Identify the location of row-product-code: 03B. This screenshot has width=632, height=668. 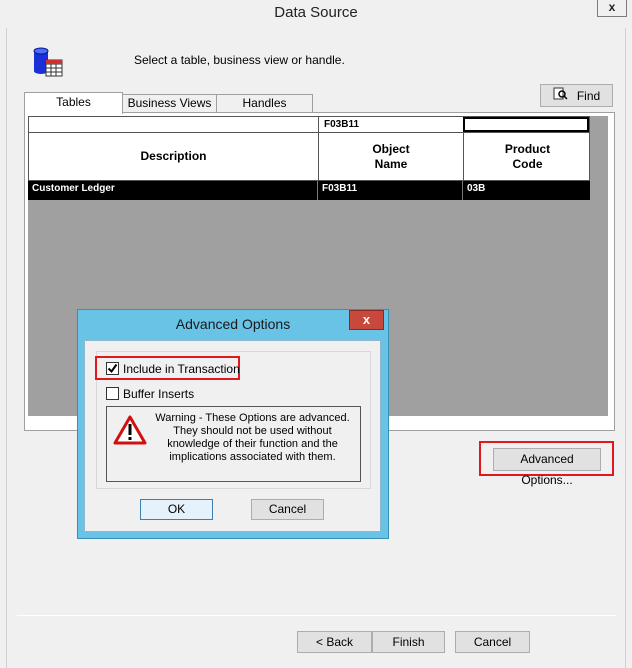
(476, 188).